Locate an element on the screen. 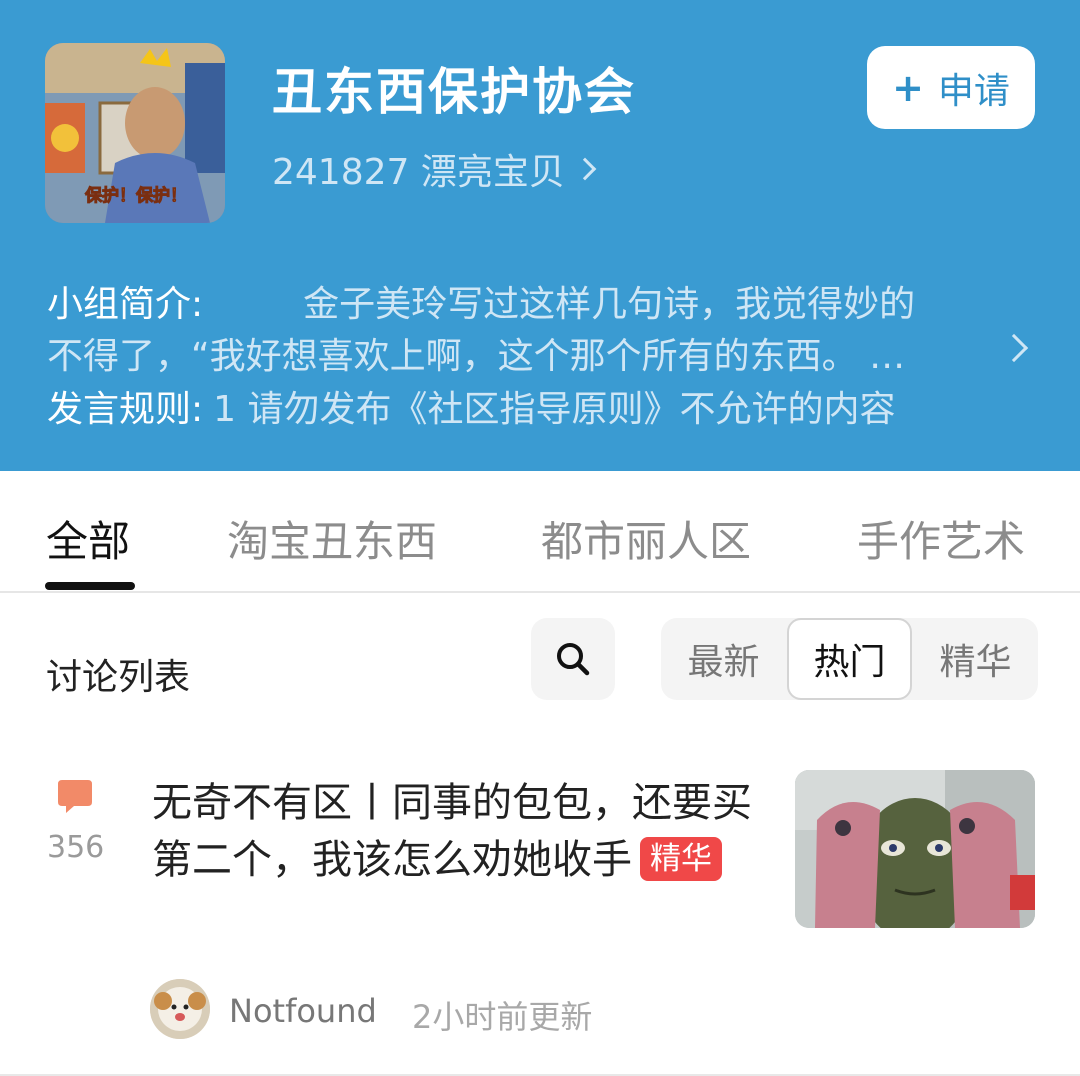 The height and width of the screenshot is (1076, 1080). intro-expand-chevron-icon is located at coordinates (1014, 348).